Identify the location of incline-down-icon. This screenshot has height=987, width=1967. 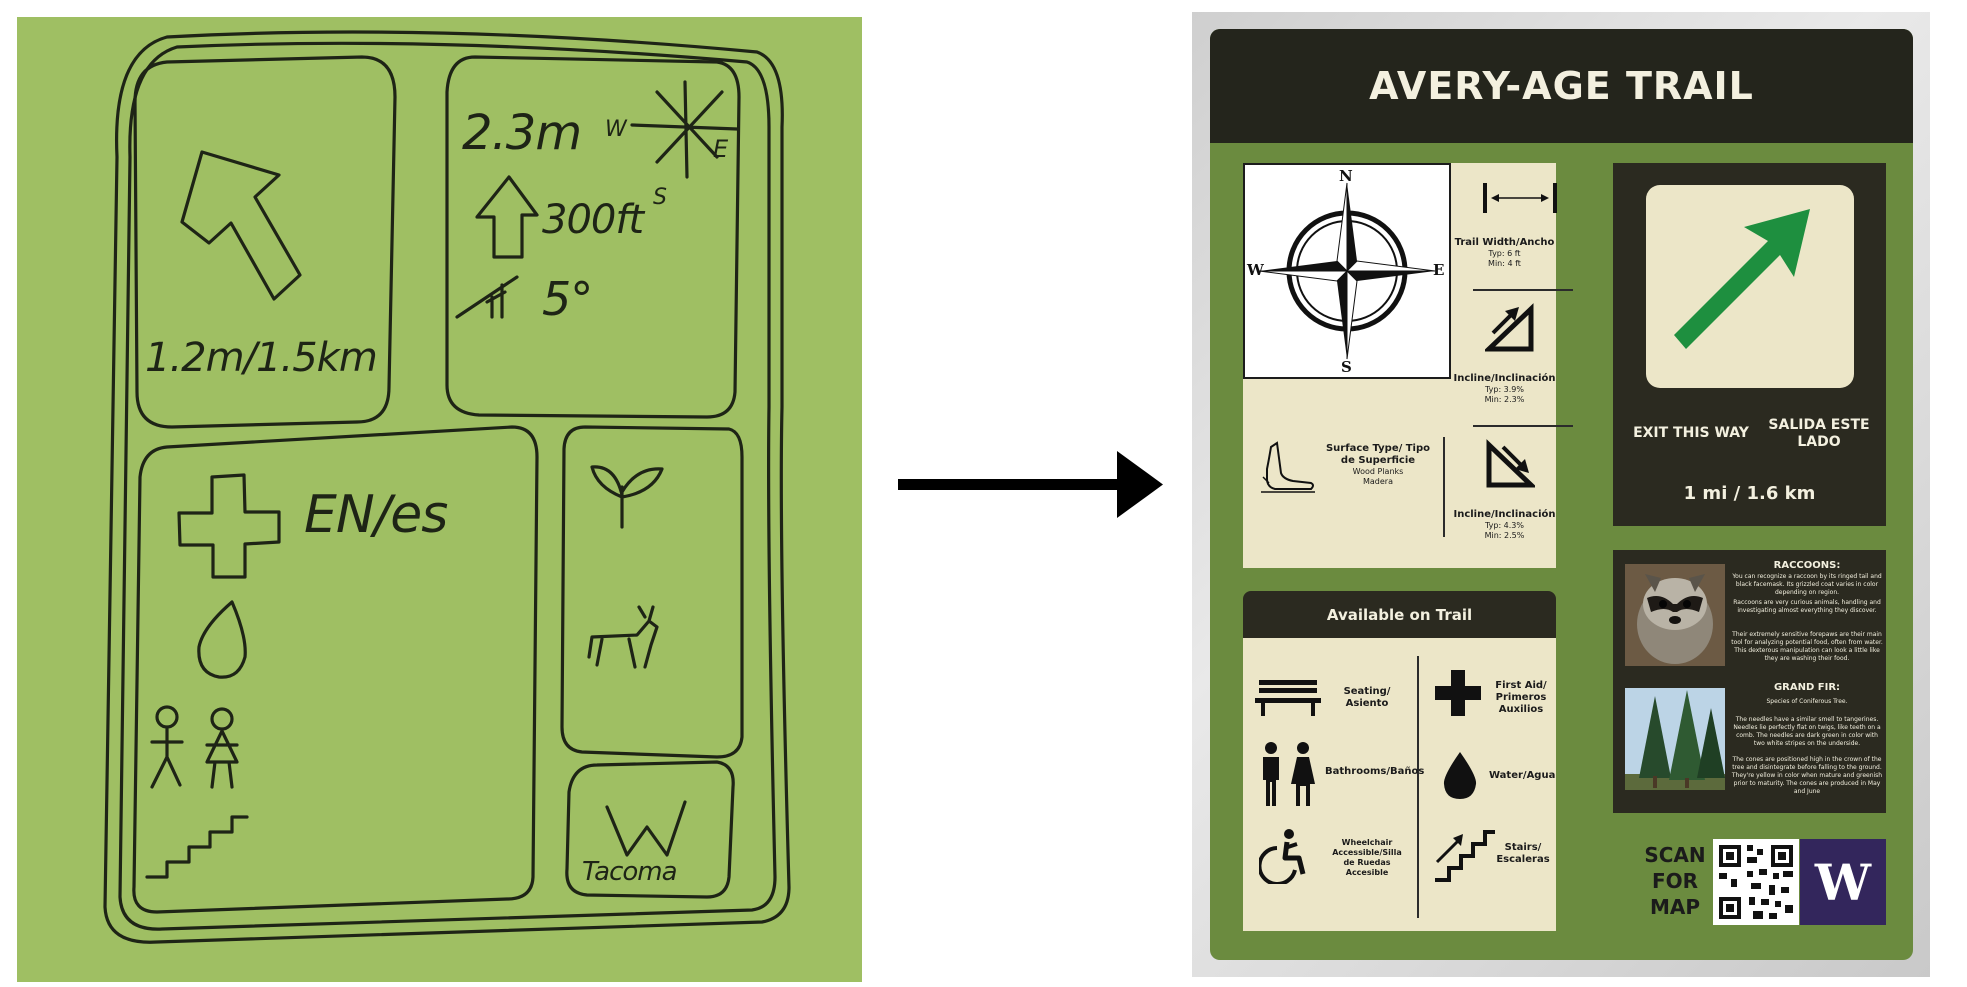
(1510, 463).